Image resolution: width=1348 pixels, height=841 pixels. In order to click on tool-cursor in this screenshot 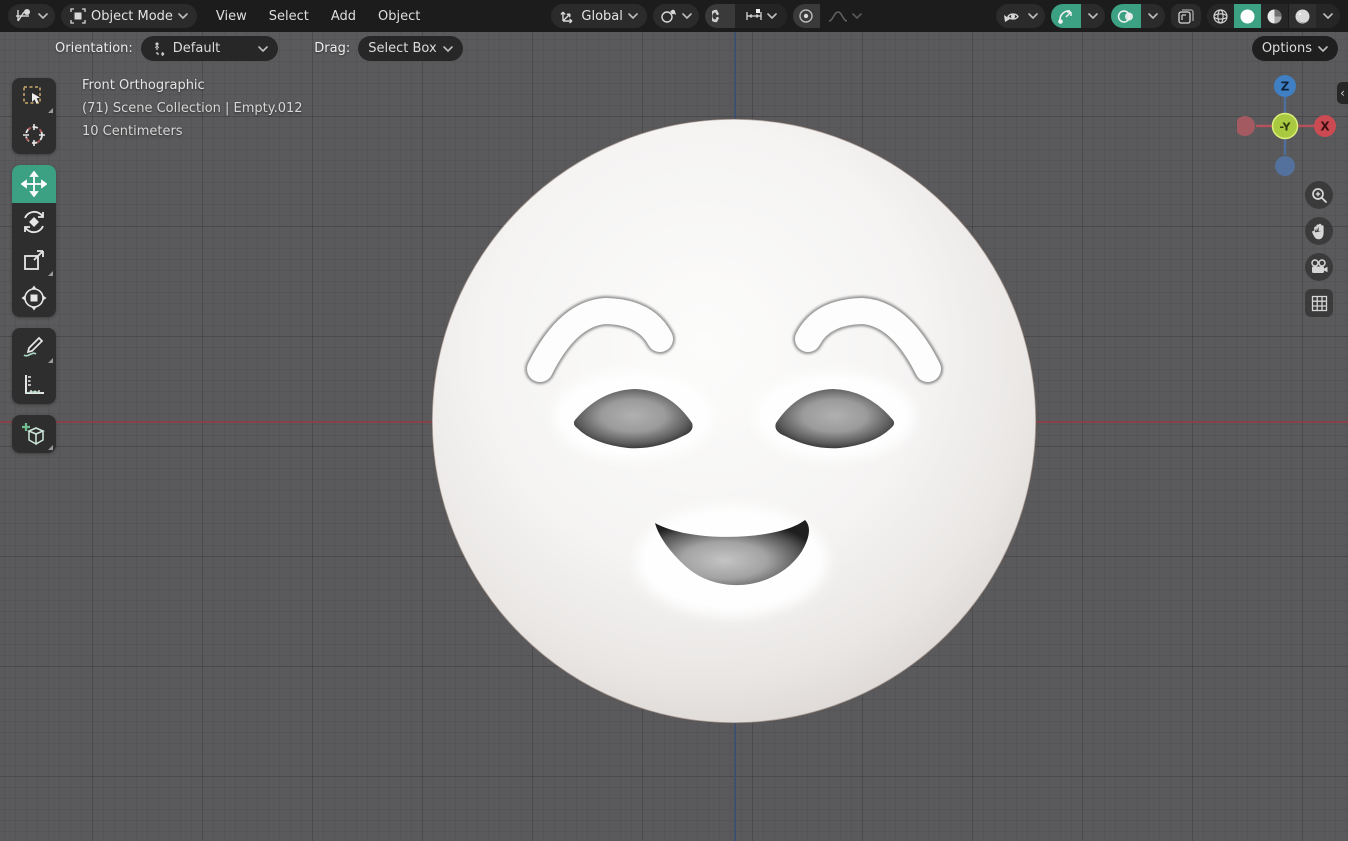, I will do `click(34, 135)`.